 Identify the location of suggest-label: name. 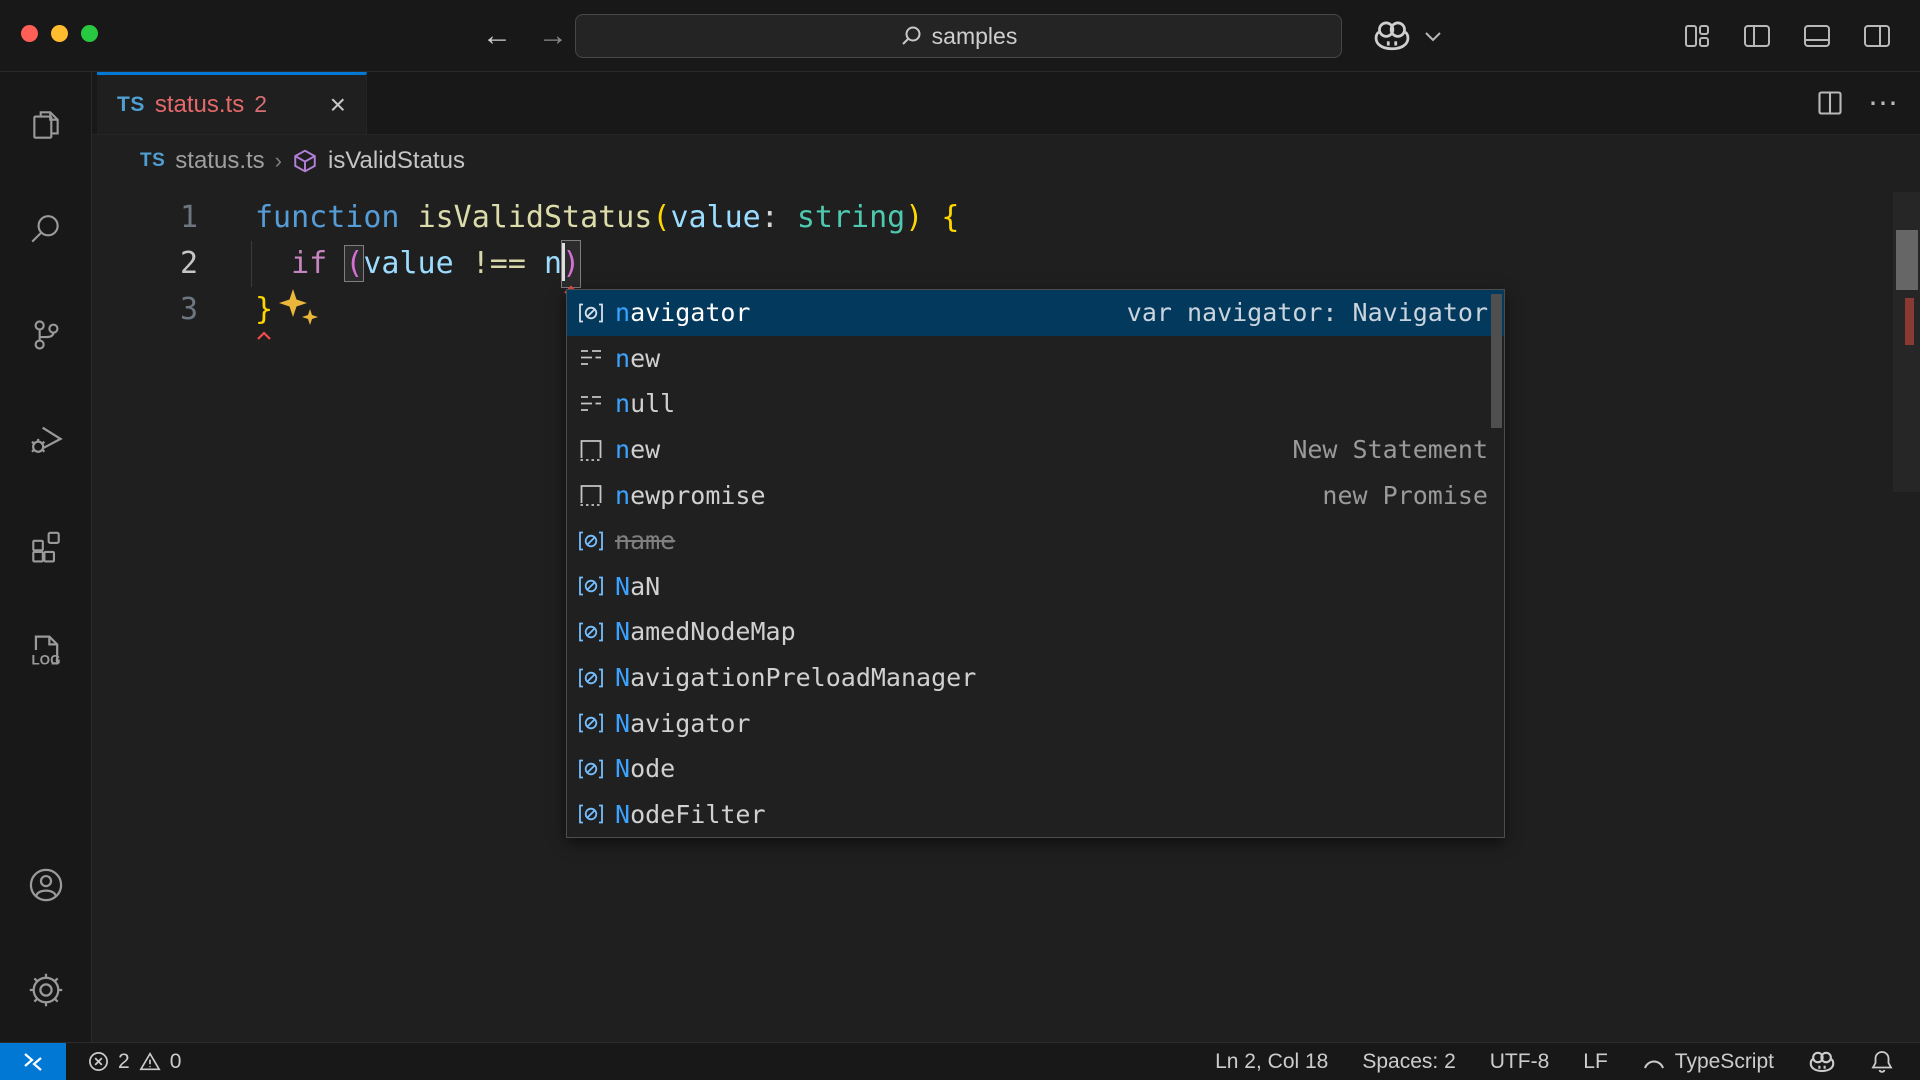
(645, 541).